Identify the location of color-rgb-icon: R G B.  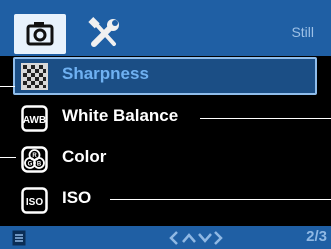
(34, 159).